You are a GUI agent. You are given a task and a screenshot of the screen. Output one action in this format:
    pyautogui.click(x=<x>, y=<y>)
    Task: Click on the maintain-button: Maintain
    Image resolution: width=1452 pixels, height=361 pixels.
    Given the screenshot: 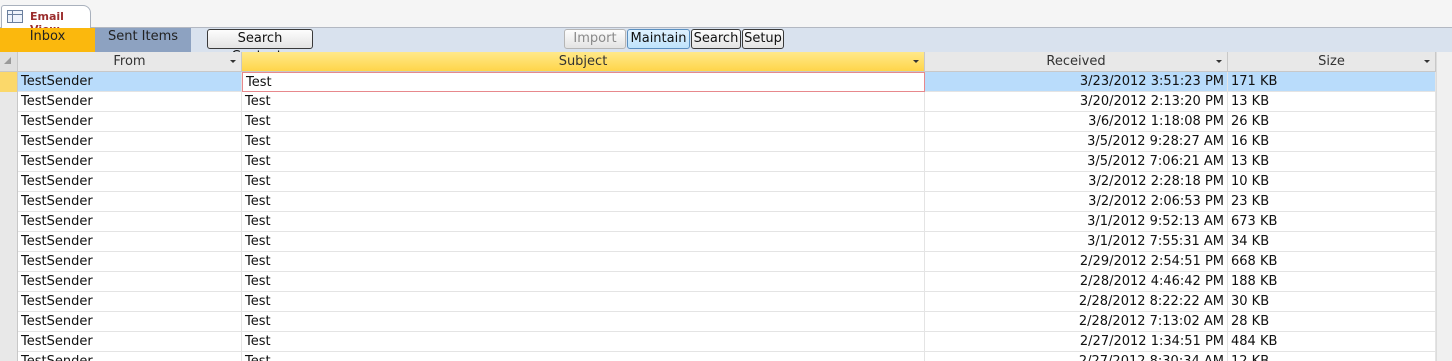 What is the action you would take?
    pyautogui.click(x=658, y=39)
    